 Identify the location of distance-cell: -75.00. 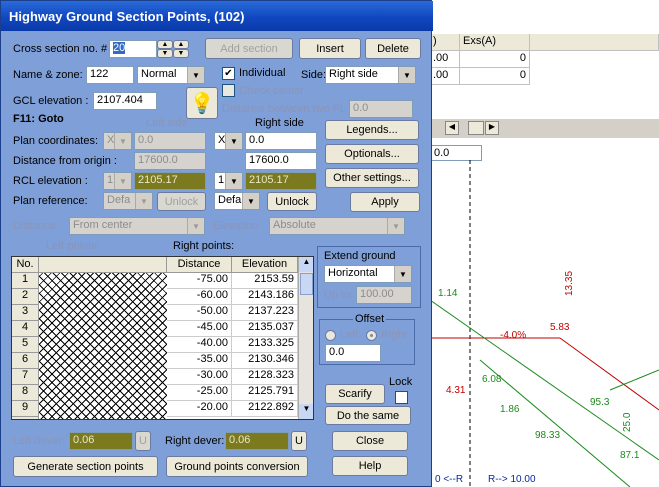
(199, 281).